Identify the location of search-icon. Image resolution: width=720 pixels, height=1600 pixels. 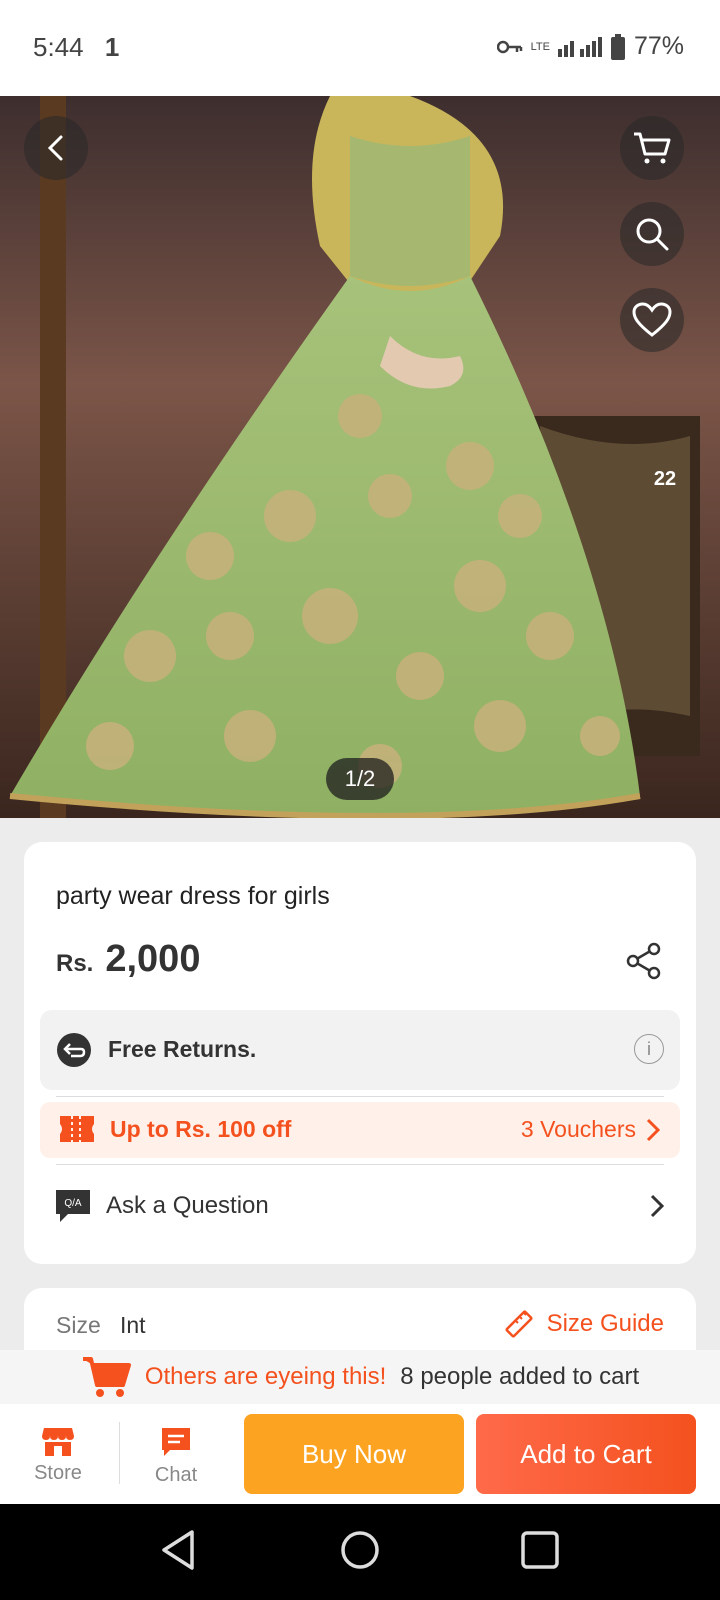
(652, 234).